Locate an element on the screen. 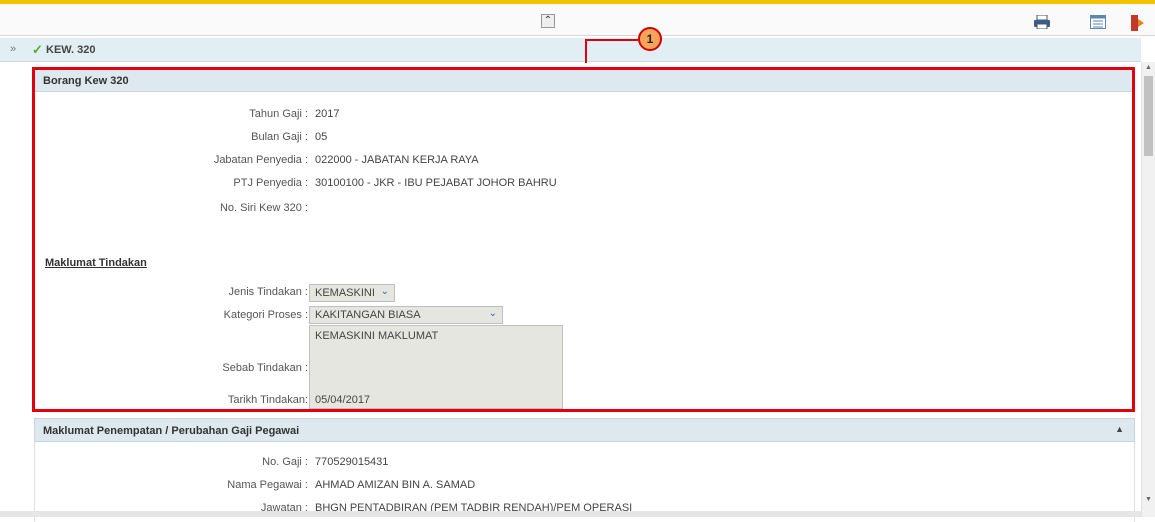 This screenshot has height=522, width=1155. field-nama-pegawai: Nama Pegawai : AHMAD AMIZAN BIN A. SAMAD is located at coordinates (584, 488).